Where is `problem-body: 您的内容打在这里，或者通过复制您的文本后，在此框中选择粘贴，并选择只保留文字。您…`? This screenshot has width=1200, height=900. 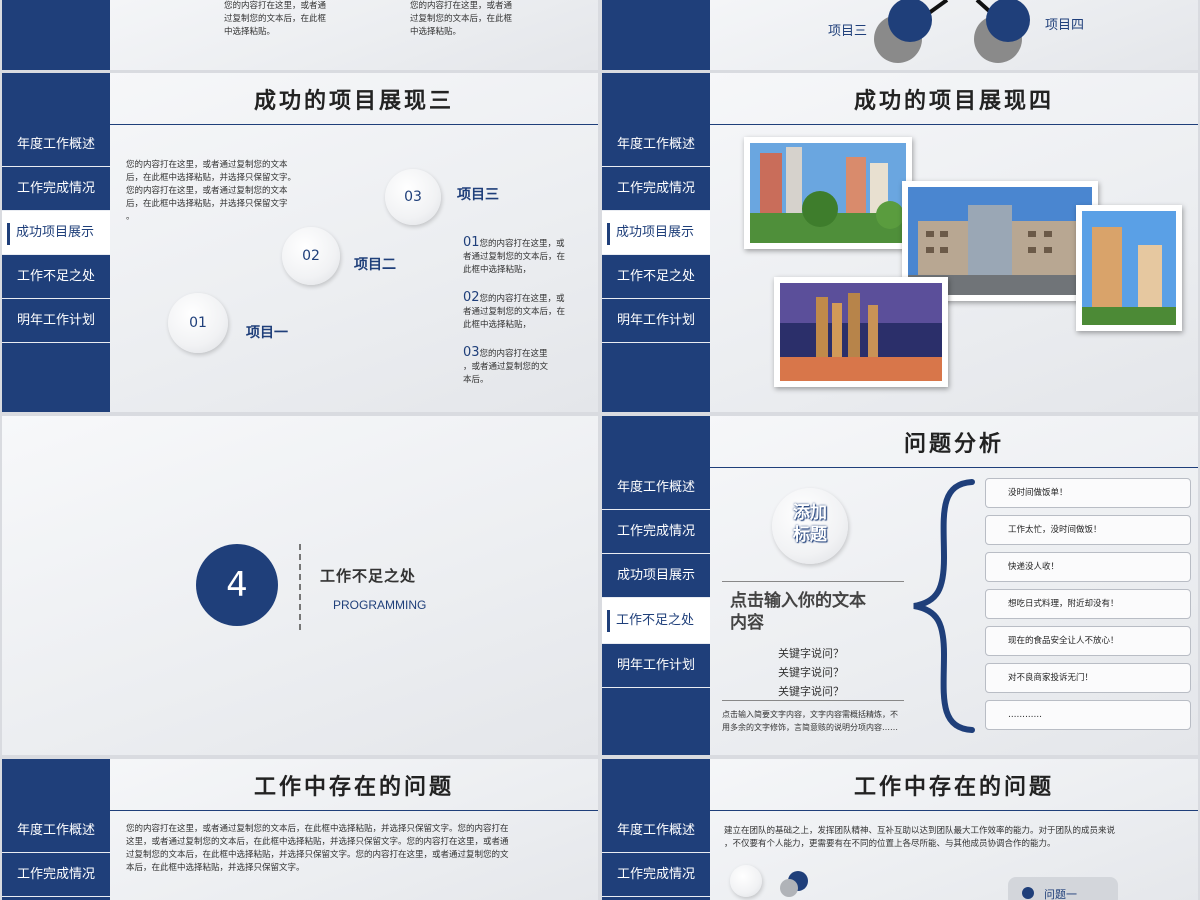 problem-body: 您的内容打在这里，或者通过复制您的文本后，在此框中选择粘贴，并选择只保留文字。您… is located at coordinates (317, 848).